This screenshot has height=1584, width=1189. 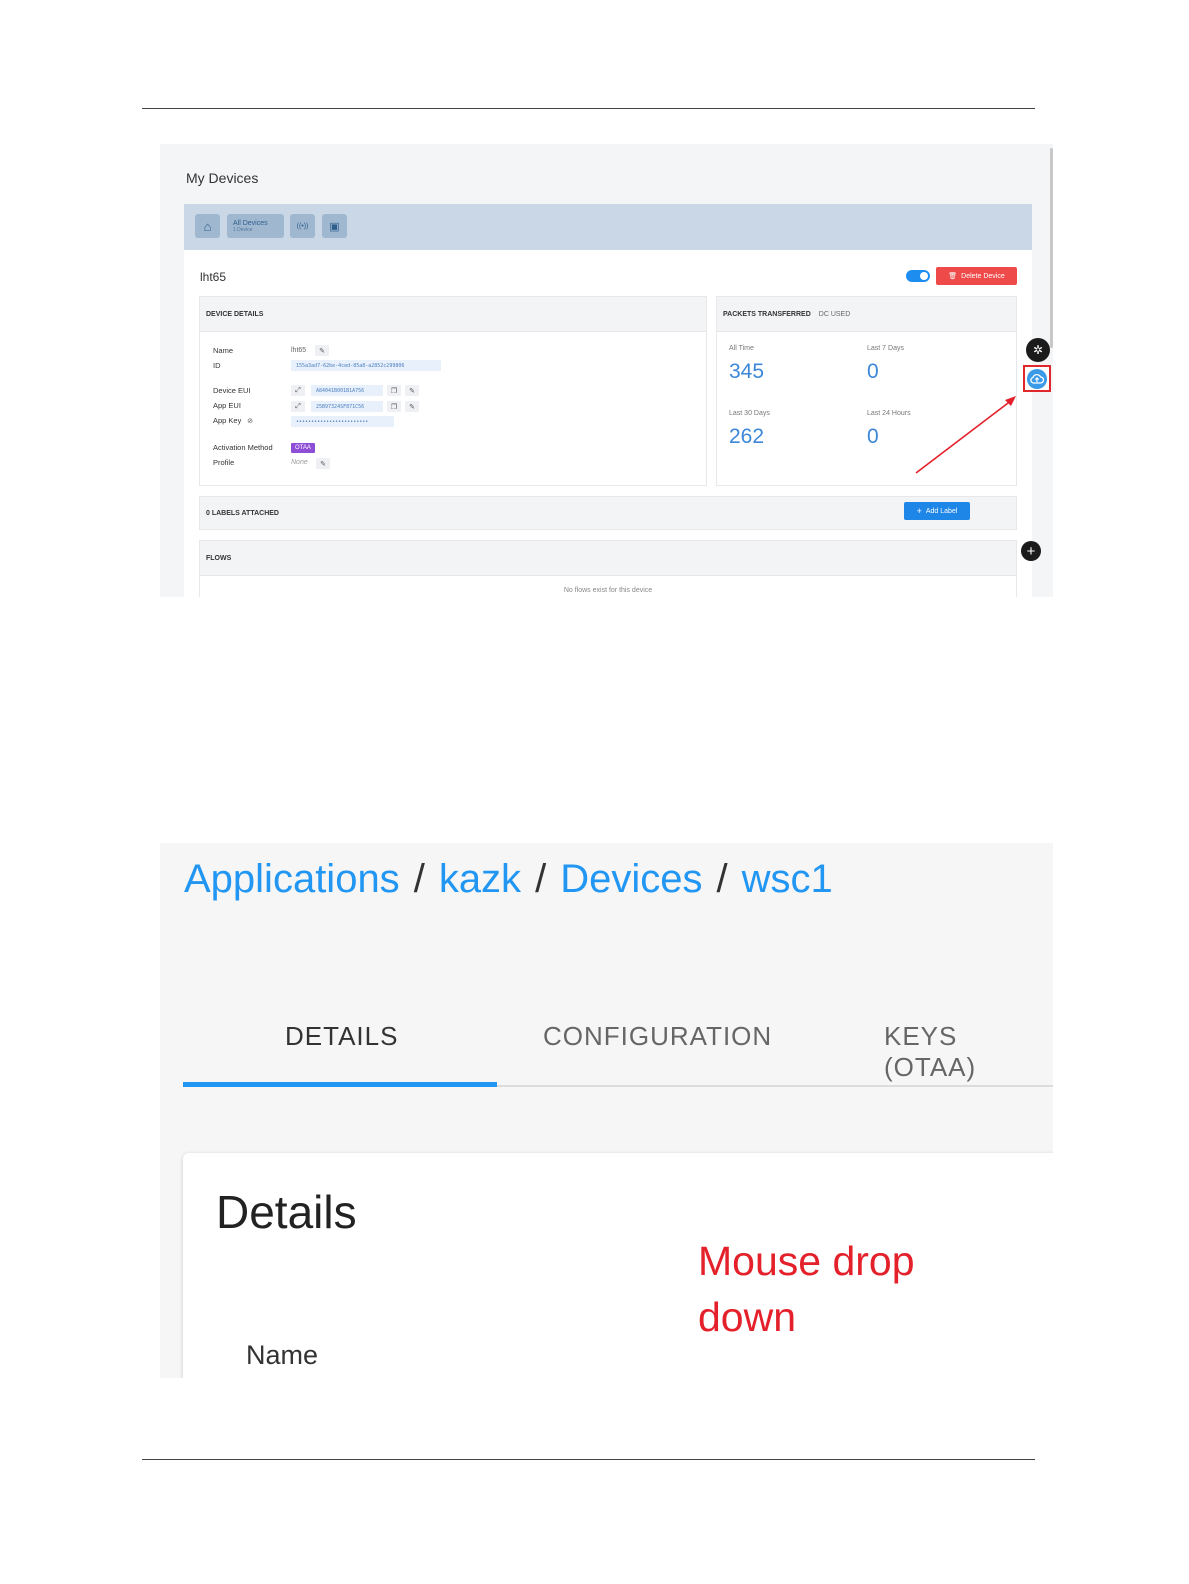 What do you see at coordinates (292, 879) in the screenshot?
I see `breadcrumb-applications: Applications` at bounding box center [292, 879].